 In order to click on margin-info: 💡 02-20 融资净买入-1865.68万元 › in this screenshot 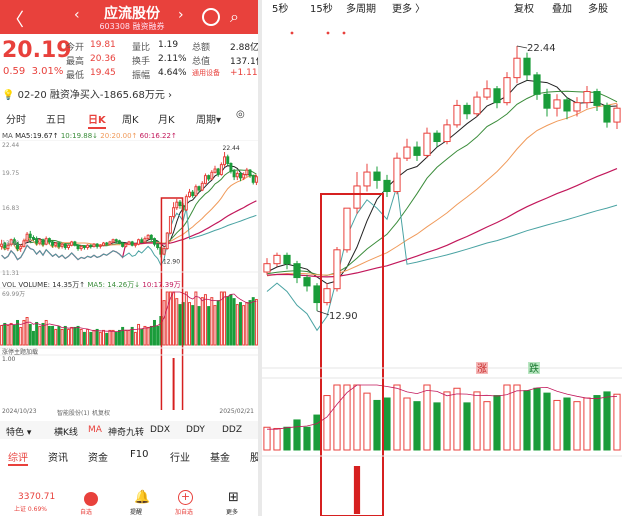, I will do `click(87, 93)`.